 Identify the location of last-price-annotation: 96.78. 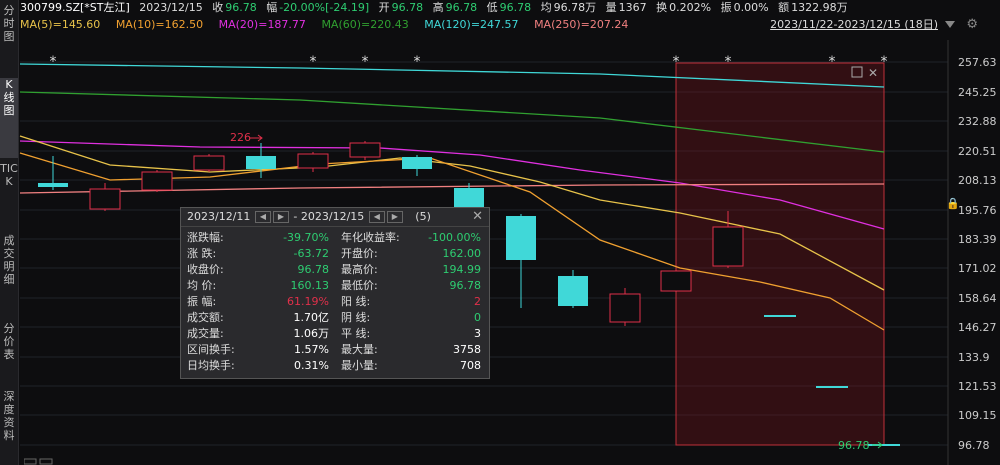
(854, 445).